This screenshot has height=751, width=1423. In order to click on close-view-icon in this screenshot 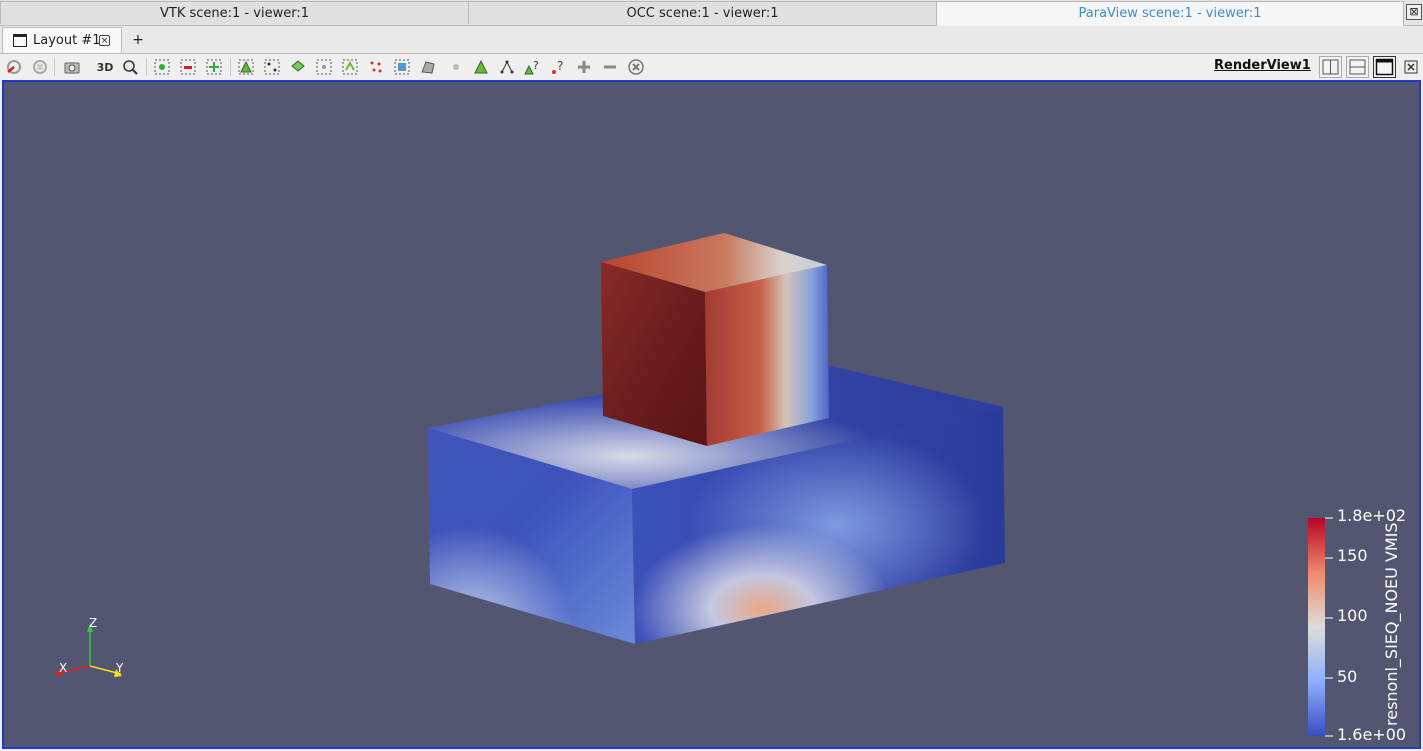, I will do `click(1411, 67)`.